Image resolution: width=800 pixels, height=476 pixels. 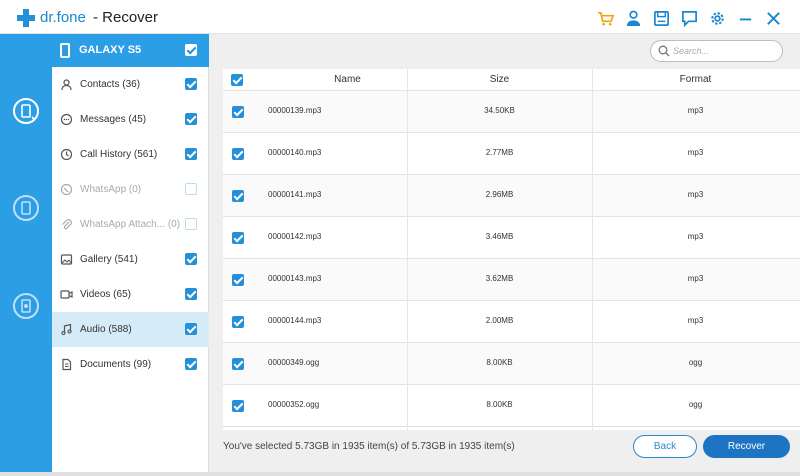 I want to click on table-row: 00000140.mp3 2.77MB mp3, so click(x=511, y=154).